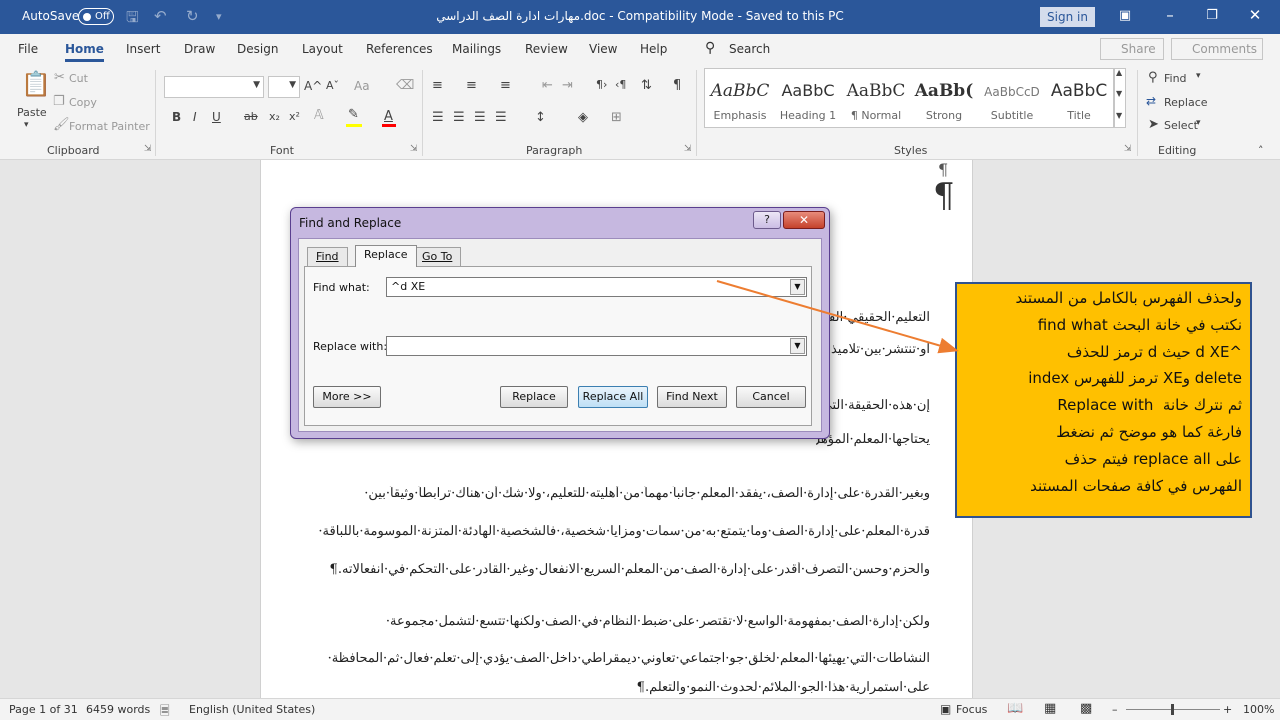 This screenshot has width=1280, height=720. What do you see at coordinates (613, 397) in the screenshot?
I see `replace-all-button: Replace All` at bounding box center [613, 397].